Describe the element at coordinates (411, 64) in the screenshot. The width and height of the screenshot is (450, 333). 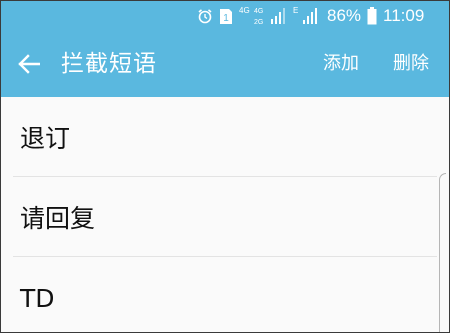
I see `delete-button: 删除` at that location.